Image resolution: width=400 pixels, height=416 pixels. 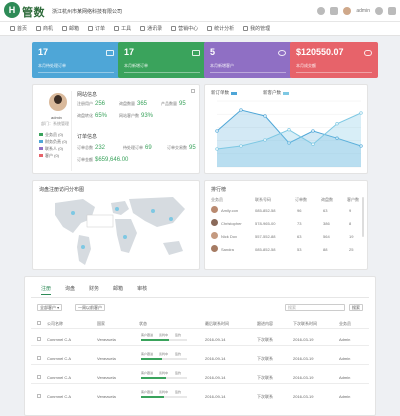 What do you see at coordinates (334, 72) in the screenshot?
I see `stat-divider` at bounding box center [334, 72].